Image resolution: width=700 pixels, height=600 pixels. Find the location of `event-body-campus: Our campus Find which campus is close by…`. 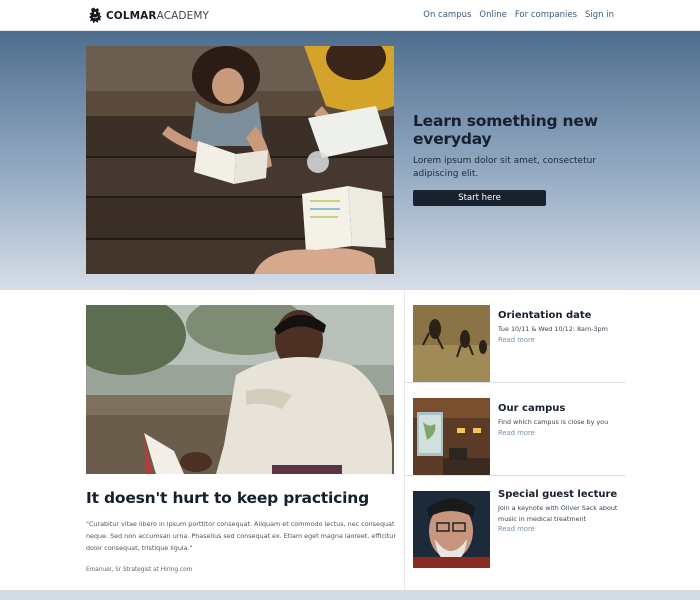

event-body-campus: Our campus Find which campus is close by… is located at coordinates (560, 420).